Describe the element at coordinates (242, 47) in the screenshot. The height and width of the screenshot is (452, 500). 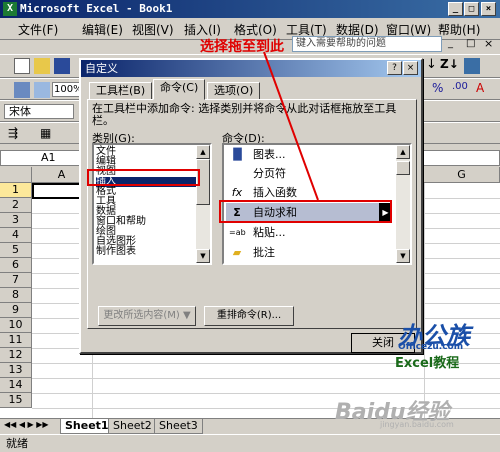
I see `annotation-text: 选择拖至到此` at that location.